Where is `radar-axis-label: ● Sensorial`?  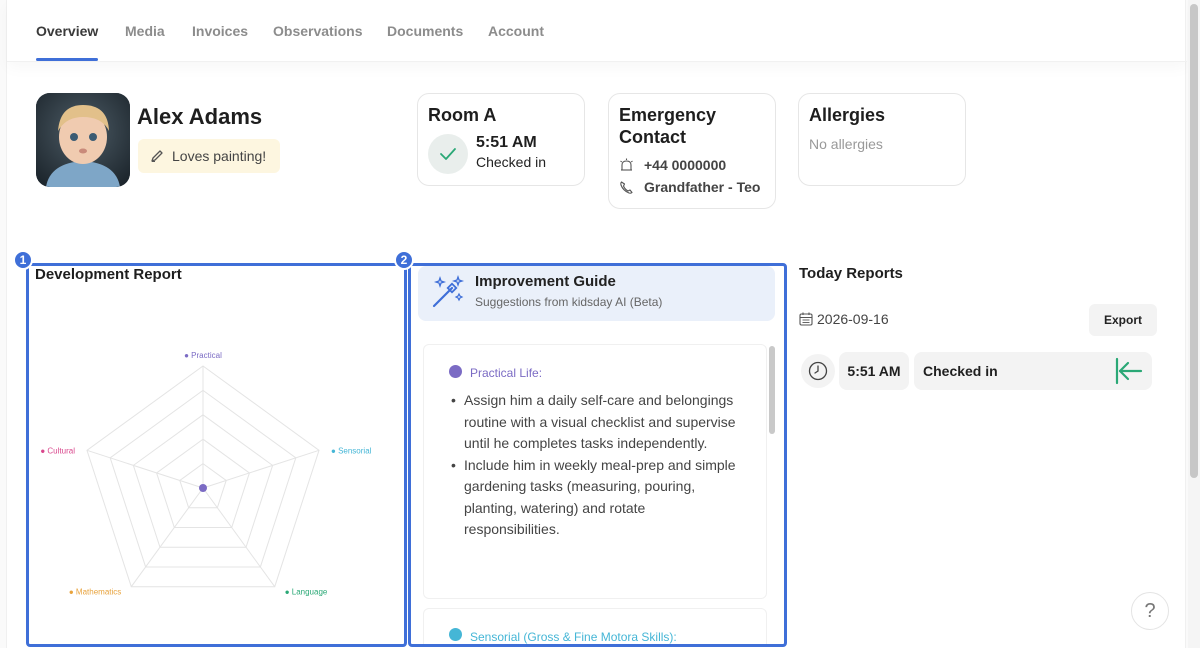
radar-axis-label: ● Sensorial is located at coordinates (351, 450).